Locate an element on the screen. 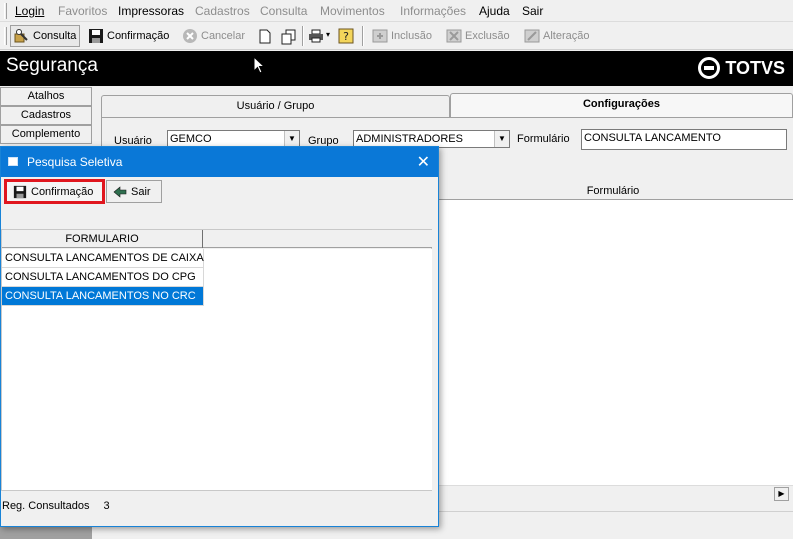 This screenshot has height=539, width=793. close-icon: ✕ is located at coordinates (423, 162).